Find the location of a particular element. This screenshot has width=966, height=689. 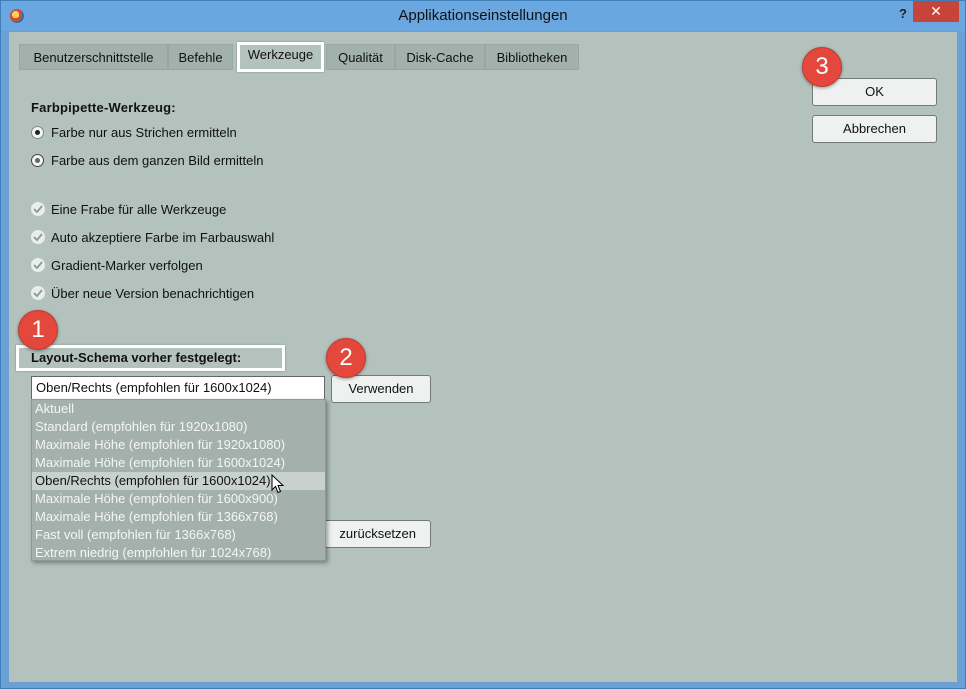

dropdown-option: Maximale Höhe (empfohlen für 1366x768) is located at coordinates (178, 517).